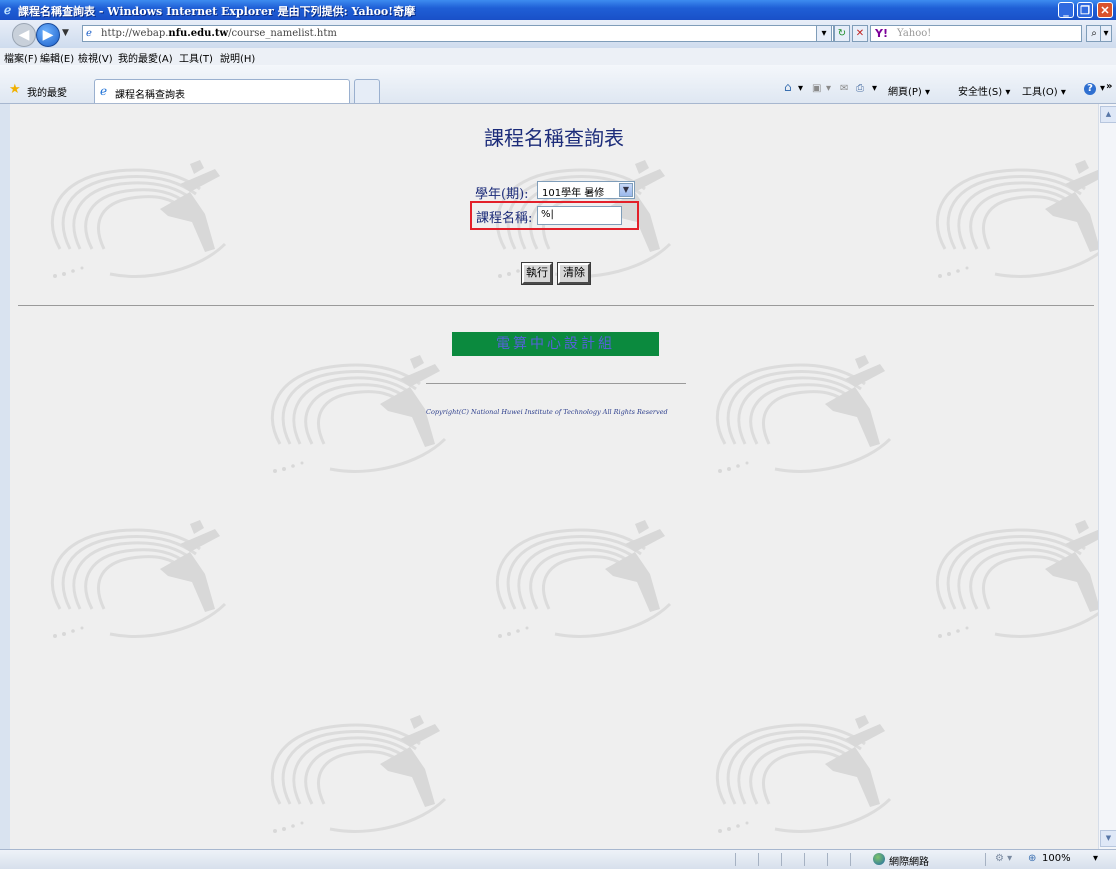 The image size is (1116, 869). What do you see at coordinates (860, 33) in the screenshot?
I see `stop-button: ✕` at bounding box center [860, 33].